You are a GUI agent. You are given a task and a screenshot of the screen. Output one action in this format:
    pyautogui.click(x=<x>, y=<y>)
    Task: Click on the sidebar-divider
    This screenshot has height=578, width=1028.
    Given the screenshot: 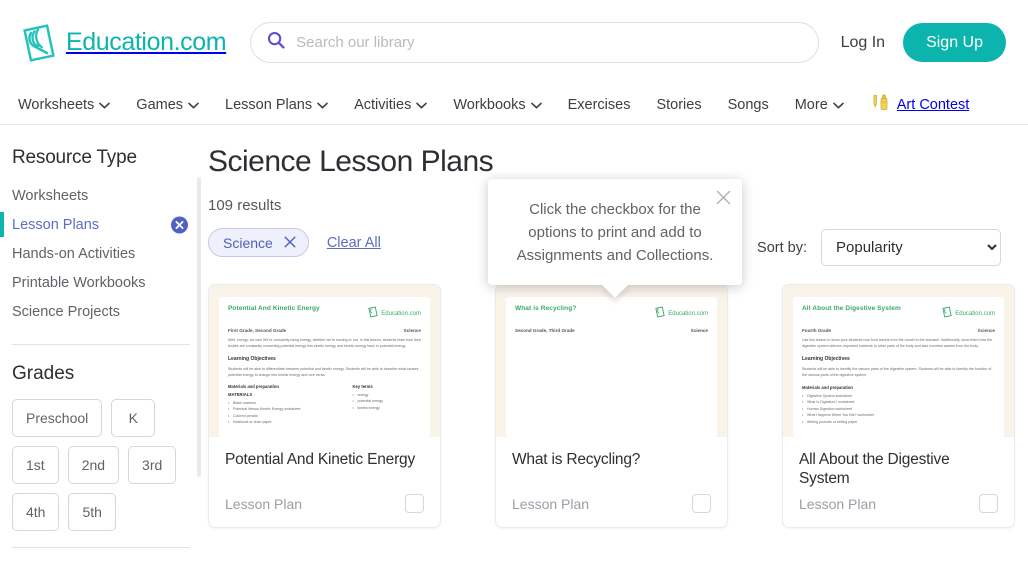 What is the action you would take?
    pyautogui.click(x=101, y=344)
    